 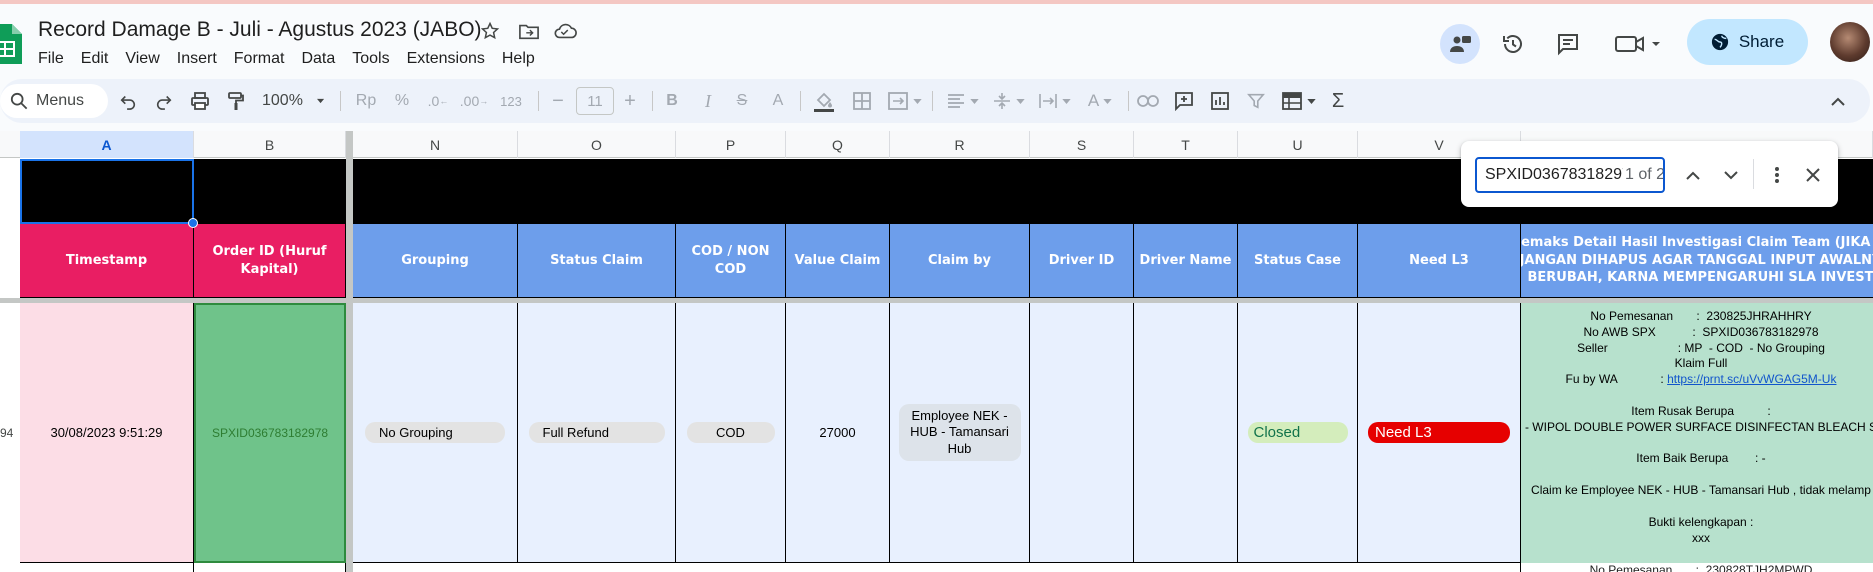 What do you see at coordinates (1568, 44) in the screenshot?
I see `comments-icon` at bounding box center [1568, 44].